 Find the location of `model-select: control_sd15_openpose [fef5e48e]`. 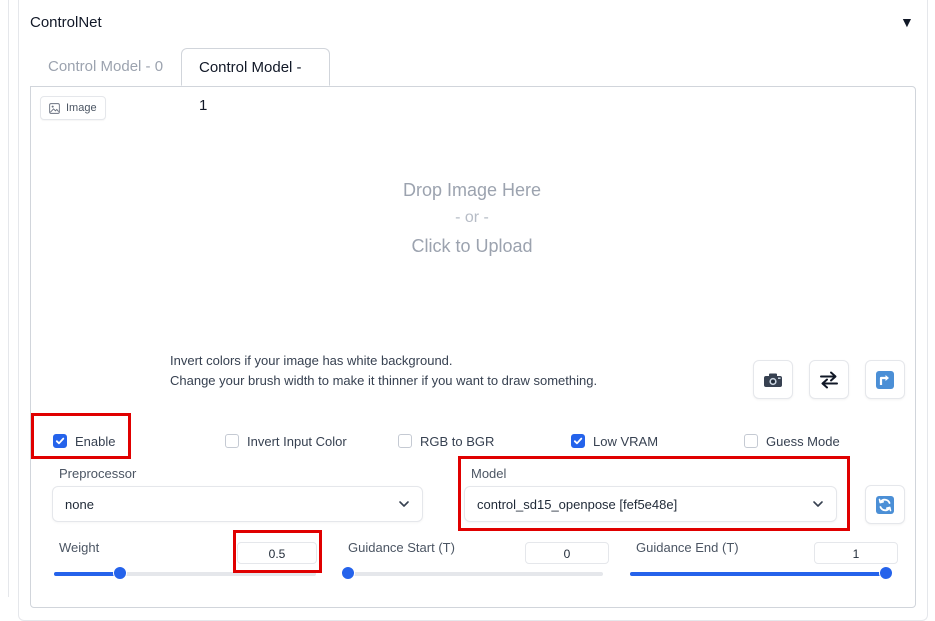

model-select: control_sd15_openpose [fef5e48e] is located at coordinates (650, 504).